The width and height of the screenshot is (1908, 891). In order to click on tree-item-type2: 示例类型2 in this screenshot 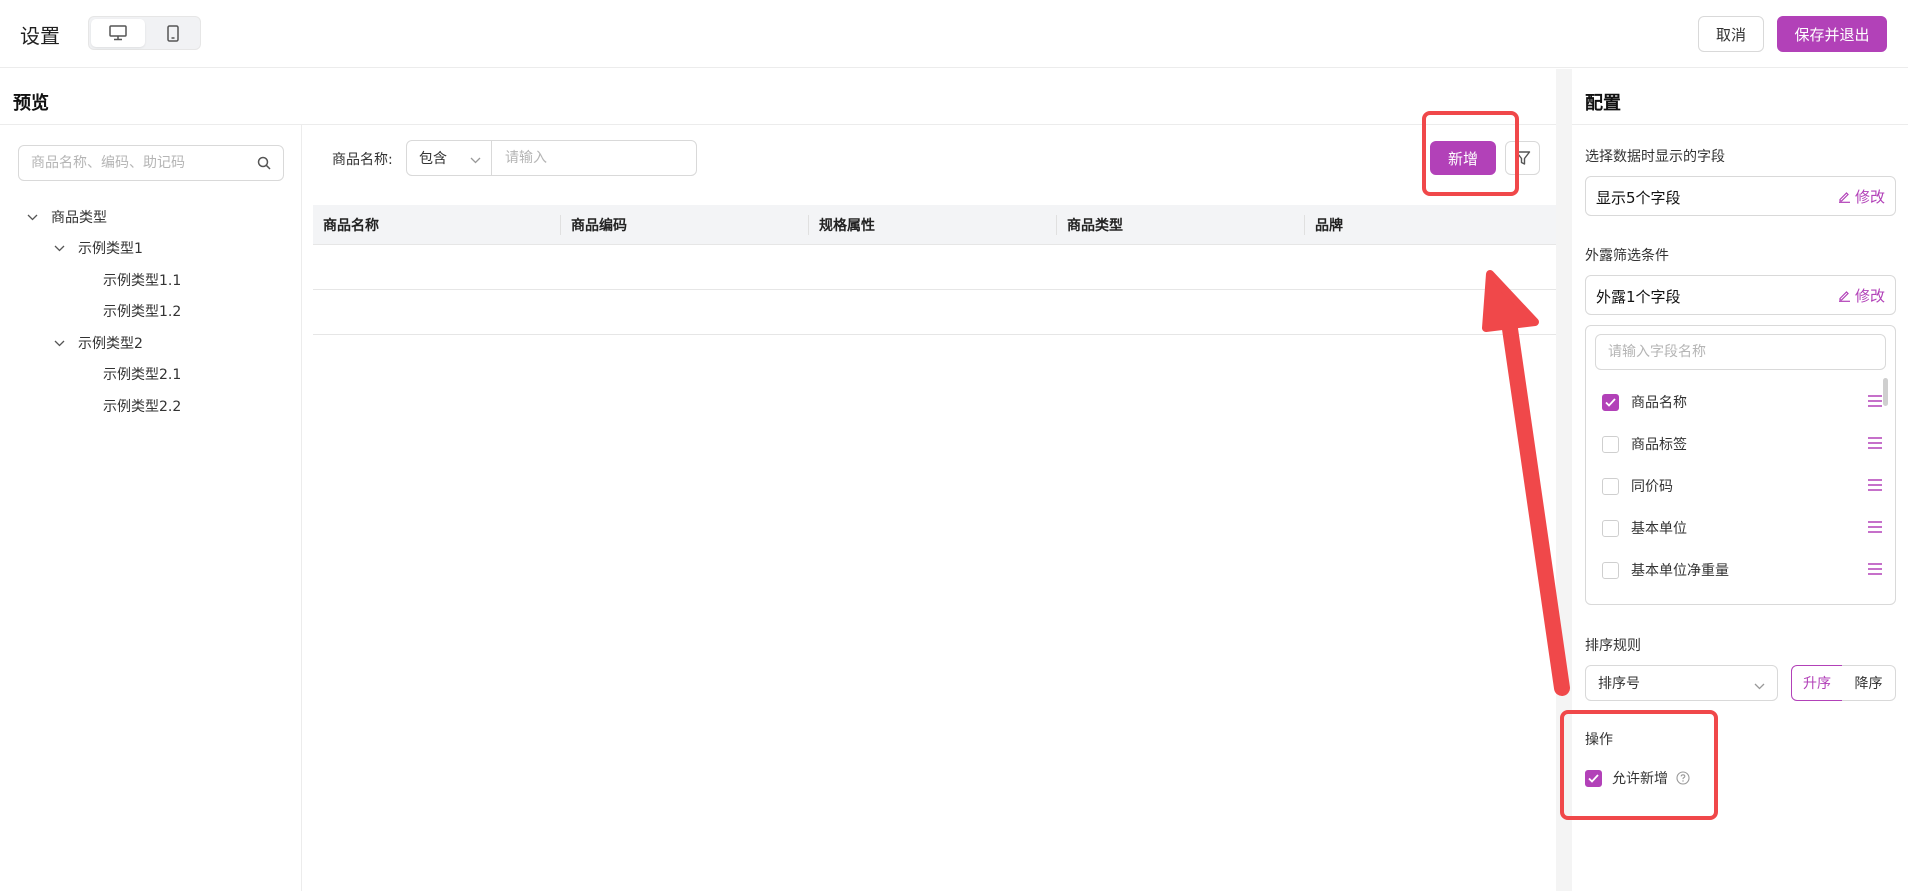, I will do `click(97, 343)`.